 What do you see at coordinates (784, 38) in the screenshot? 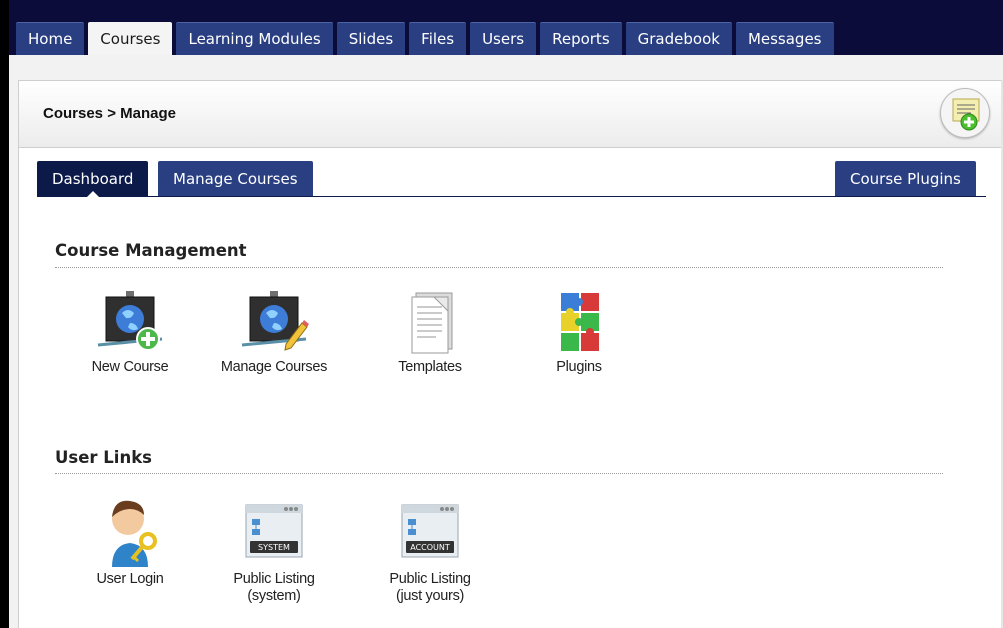
I see `tab-messages: Messages` at bounding box center [784, 38].